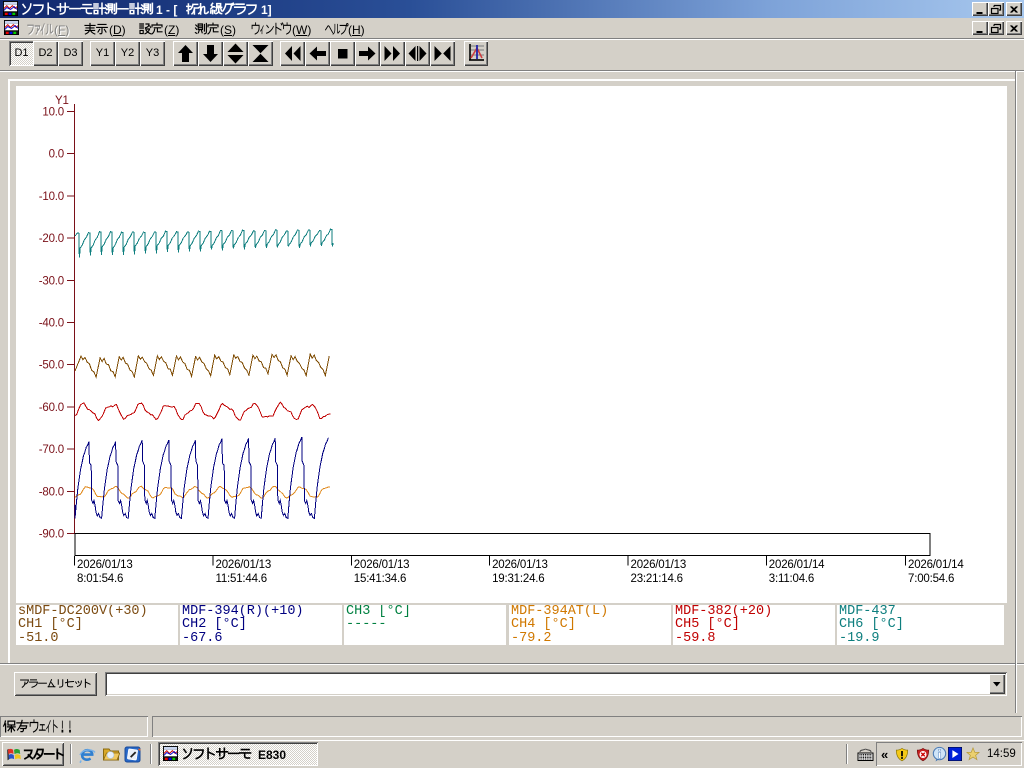 The image size is (1024, 768). What do you see at coordinates (242, 579) in the screenshot?
I see `svg-text: 11:51:44.6` at bounding box center [242, 579].